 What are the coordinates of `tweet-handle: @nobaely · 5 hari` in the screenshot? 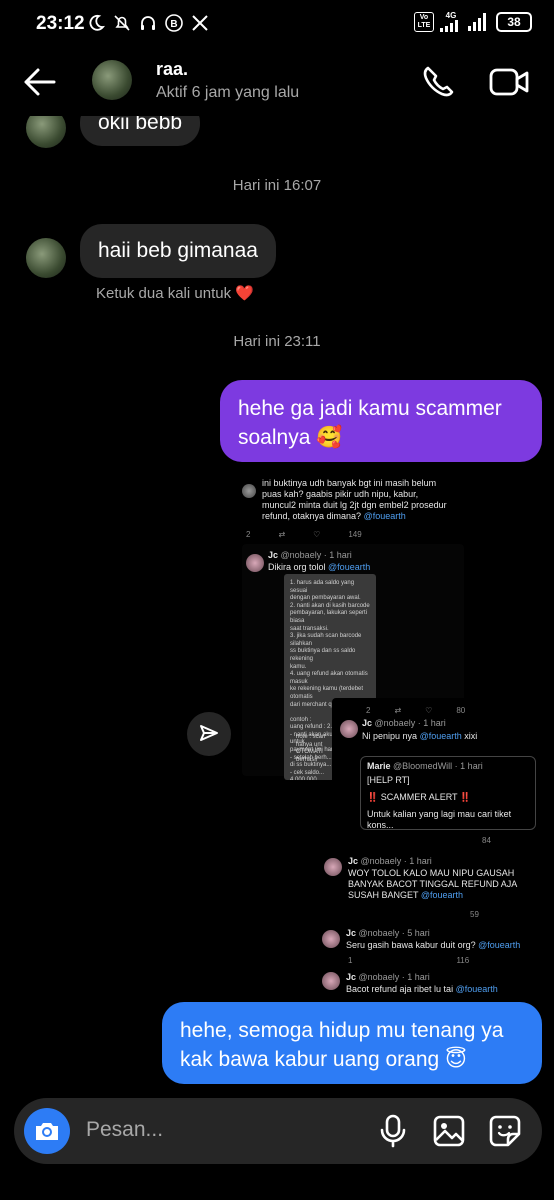 It's located at (394, 933).